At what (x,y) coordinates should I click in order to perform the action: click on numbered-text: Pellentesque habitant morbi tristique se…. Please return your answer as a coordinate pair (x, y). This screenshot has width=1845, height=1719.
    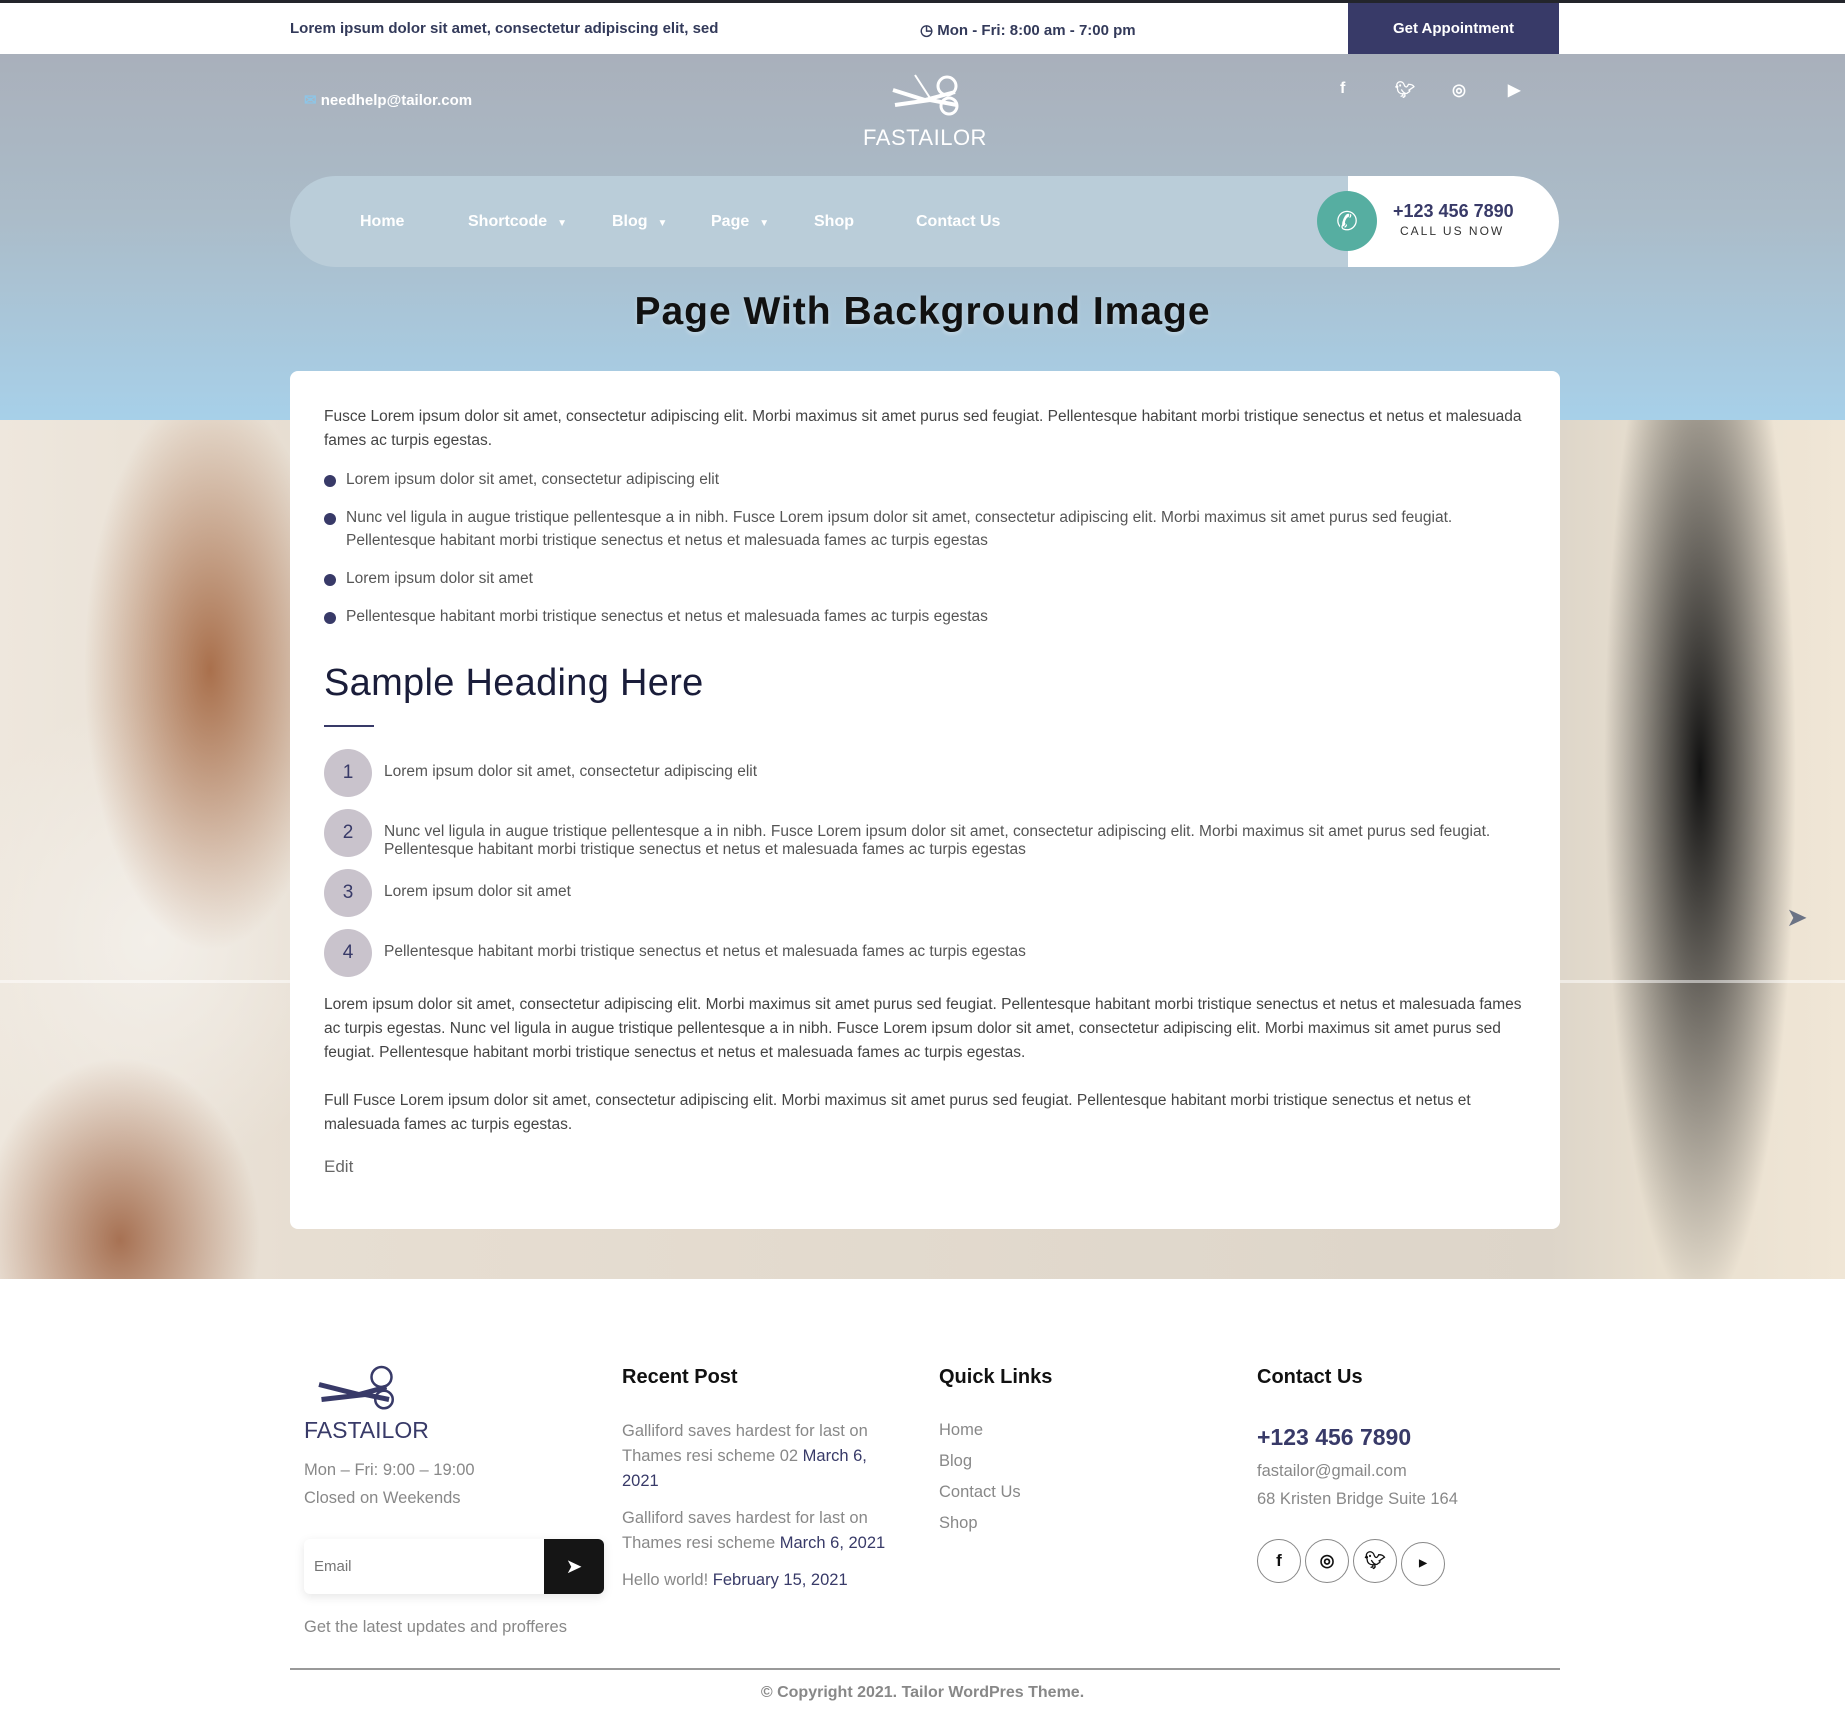
    Looking at the image, I should click on (705, 951).